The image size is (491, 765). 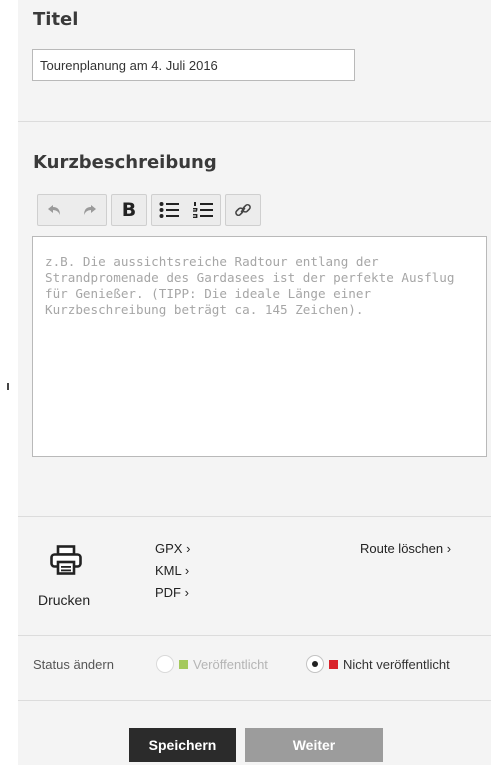 I want to click on link-button, so click(x=243, y=210).